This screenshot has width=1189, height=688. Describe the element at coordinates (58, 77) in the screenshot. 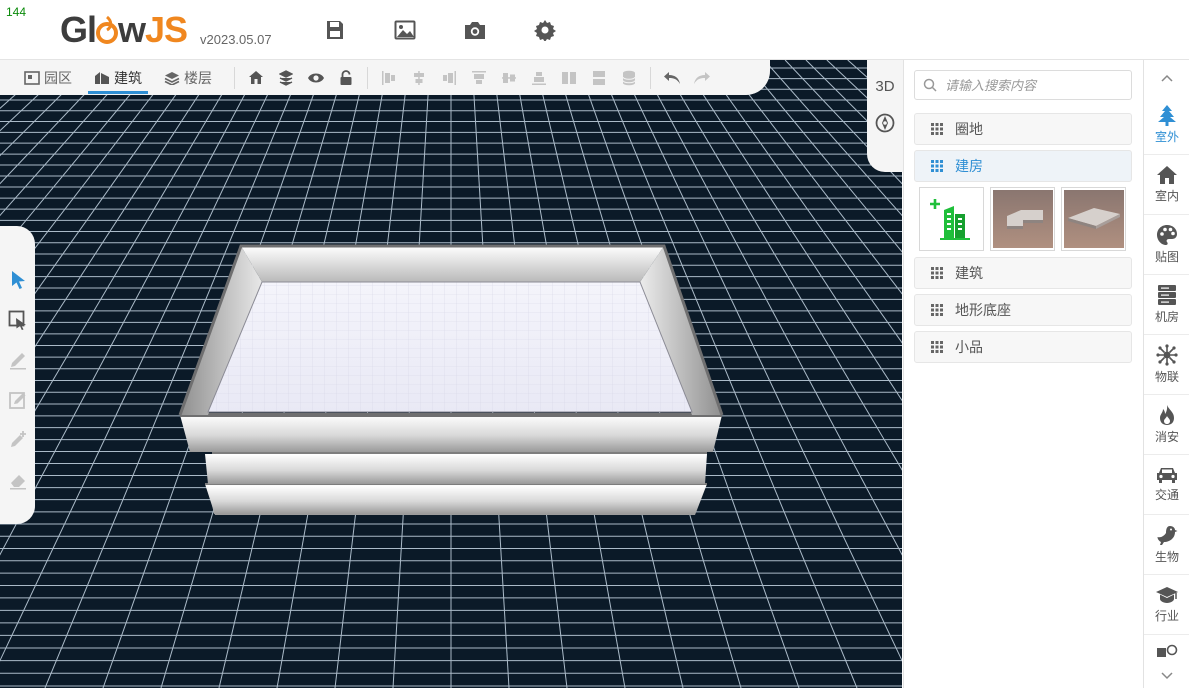

I see `tab-label: 园区` at that location.